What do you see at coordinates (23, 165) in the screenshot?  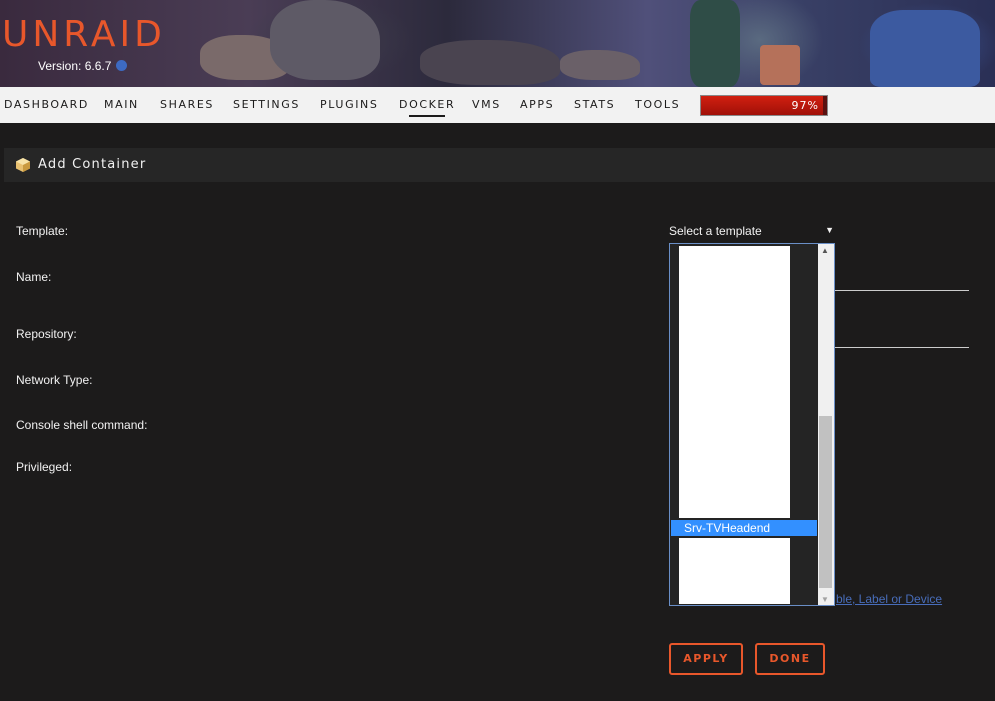 I see `container-box-icon` at bounding box center [23, 165].